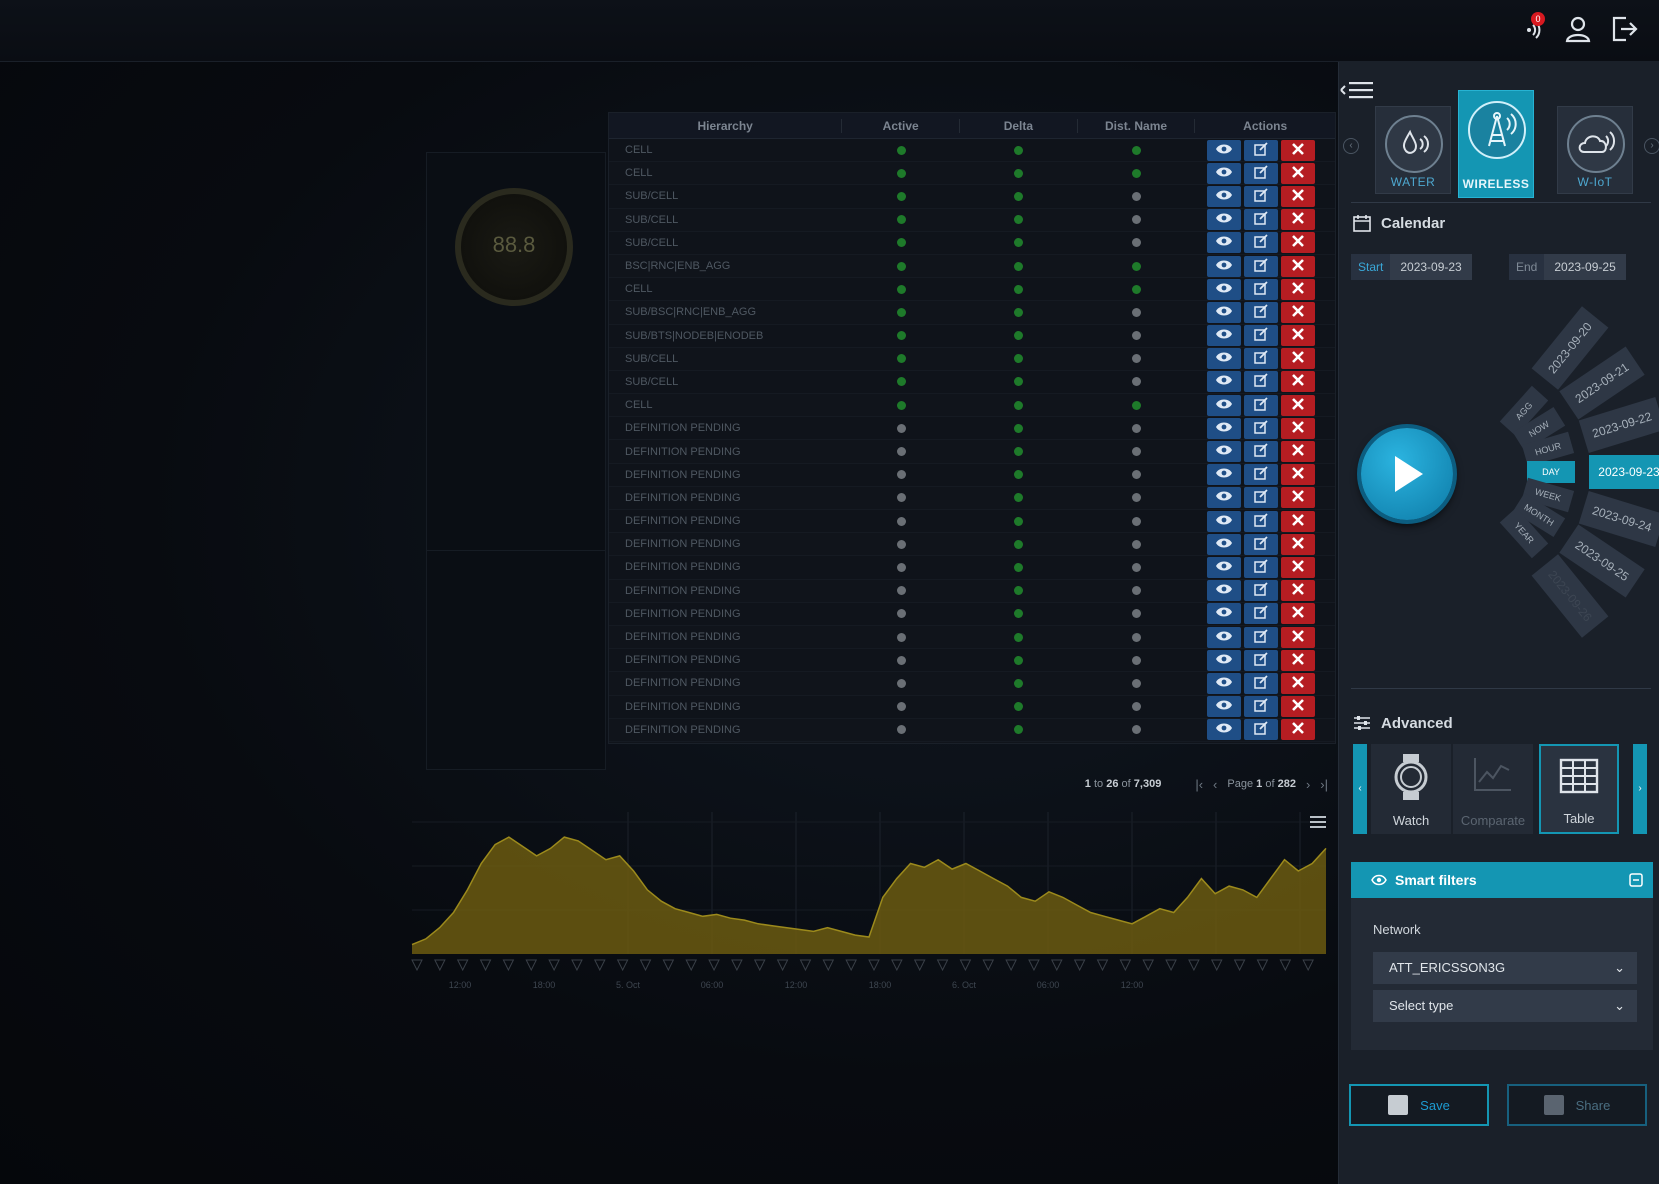 Image resolution: width=1659 pixels, height=1184 pixels. What do you see at coordinates (1579, 789) in the screenshot?
I see `view-table: Table` at bounding box center [1579, 789].